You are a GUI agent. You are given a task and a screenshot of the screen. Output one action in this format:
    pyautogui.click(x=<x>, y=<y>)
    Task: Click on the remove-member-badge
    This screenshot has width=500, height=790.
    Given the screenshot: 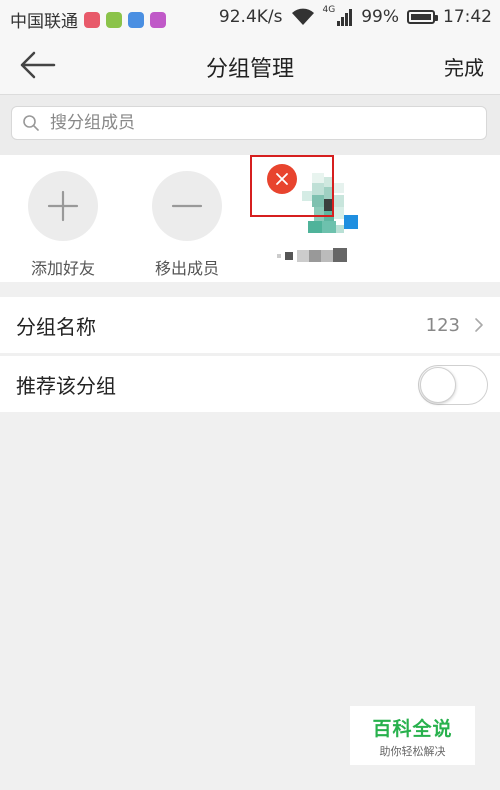 What is the action you would take?
    pyautogui.click(x=282, y=179)
    